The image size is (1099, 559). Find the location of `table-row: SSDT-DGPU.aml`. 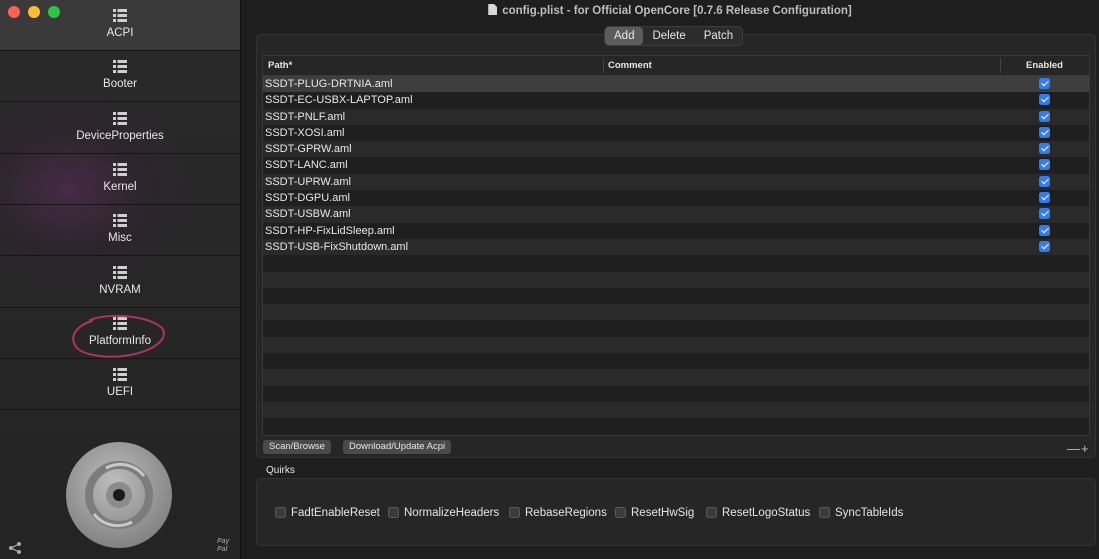

table-row: SSDT-DGPU.aml is located at coordinates (676, 198).